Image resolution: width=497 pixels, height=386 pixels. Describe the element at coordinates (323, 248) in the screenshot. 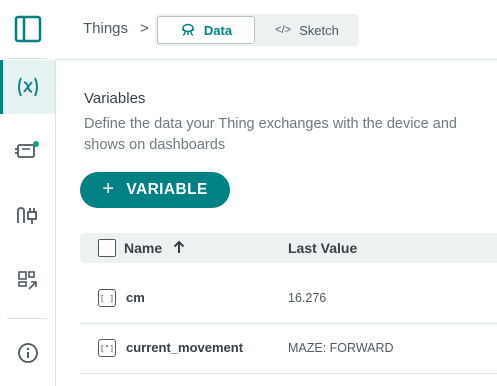

I see `column-last-value-header: Last Value` at that location.